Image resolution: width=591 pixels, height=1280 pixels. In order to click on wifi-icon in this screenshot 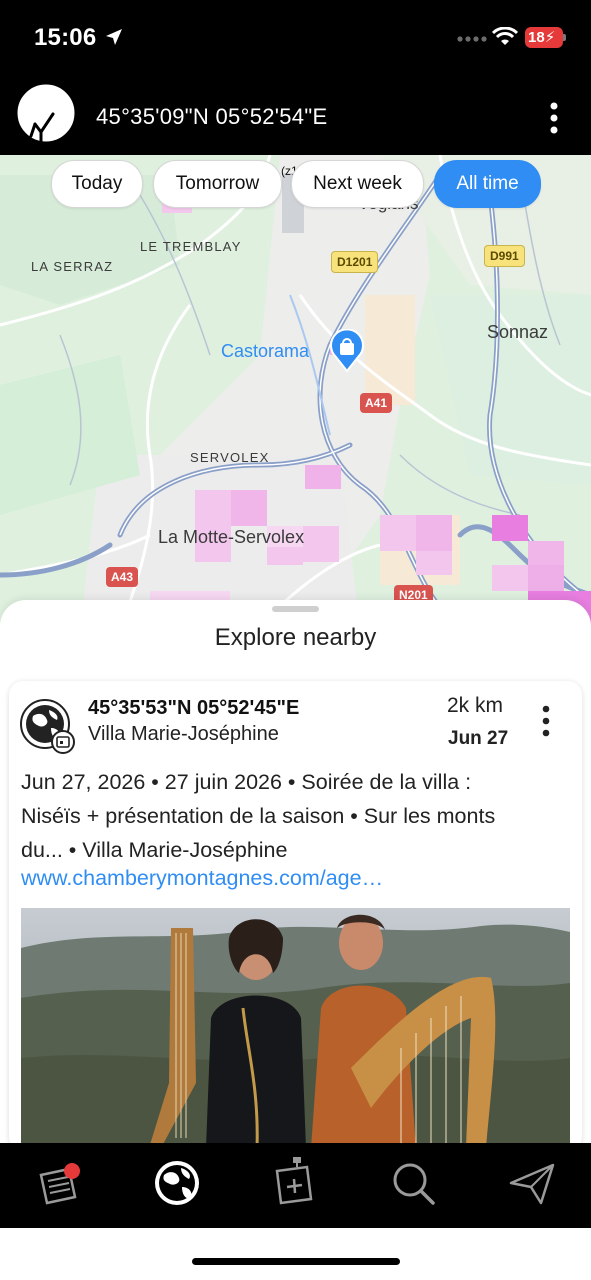, I will do `click(505, 36)`.